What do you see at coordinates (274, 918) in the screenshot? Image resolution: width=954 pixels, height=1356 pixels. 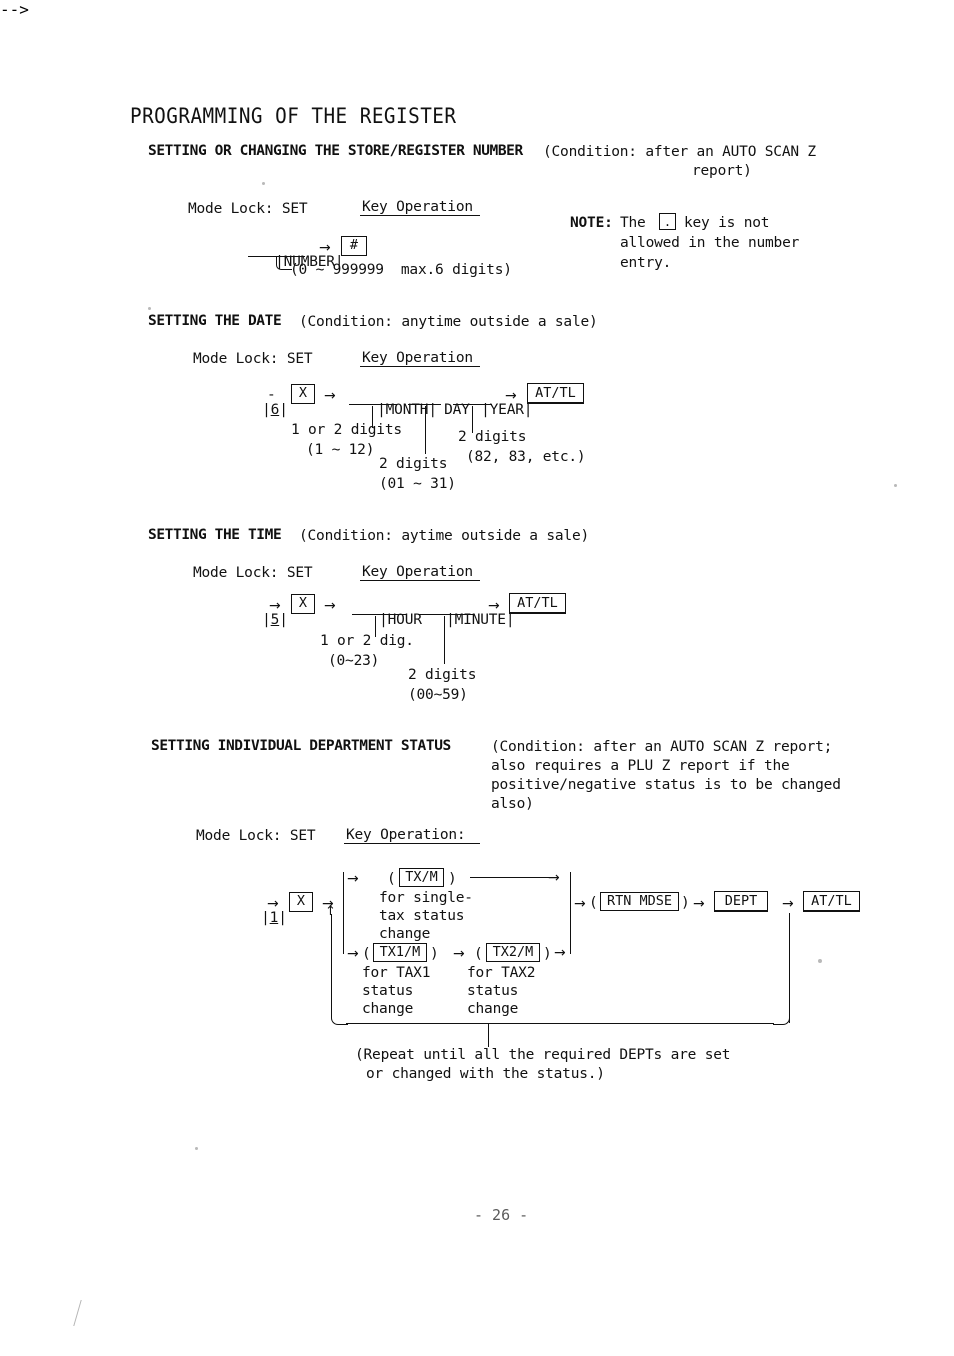 I see `dept-digit-label: 1` at bounding box center [274, 918].